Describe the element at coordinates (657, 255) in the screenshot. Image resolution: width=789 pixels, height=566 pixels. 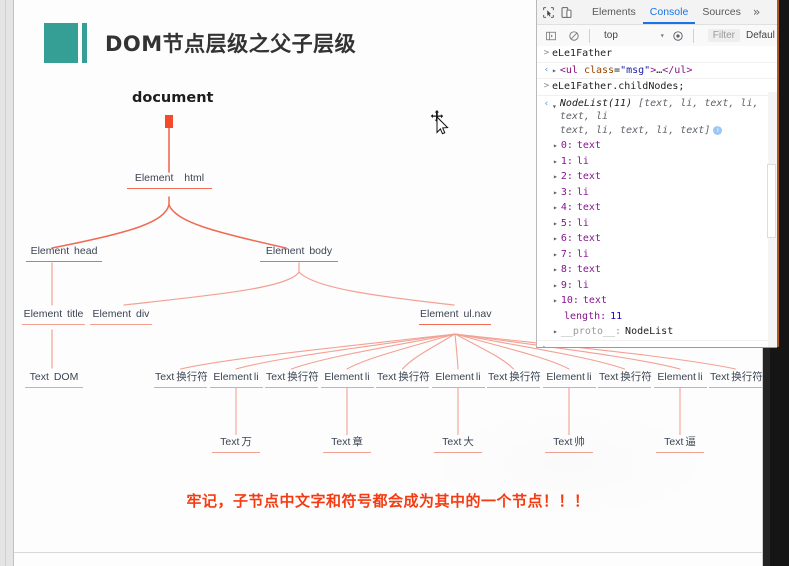
I see `nodelist-item-7: ▸ 7: li` at that location.